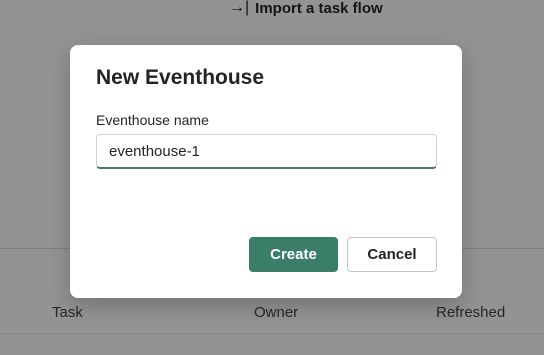 The height and width of the screenshot is (355, 544). What do you see at coordinates (152, 120) in the screenshot?
I see `eventhouse-name-label: Eventhouse name` at bounding box center [152, 120].